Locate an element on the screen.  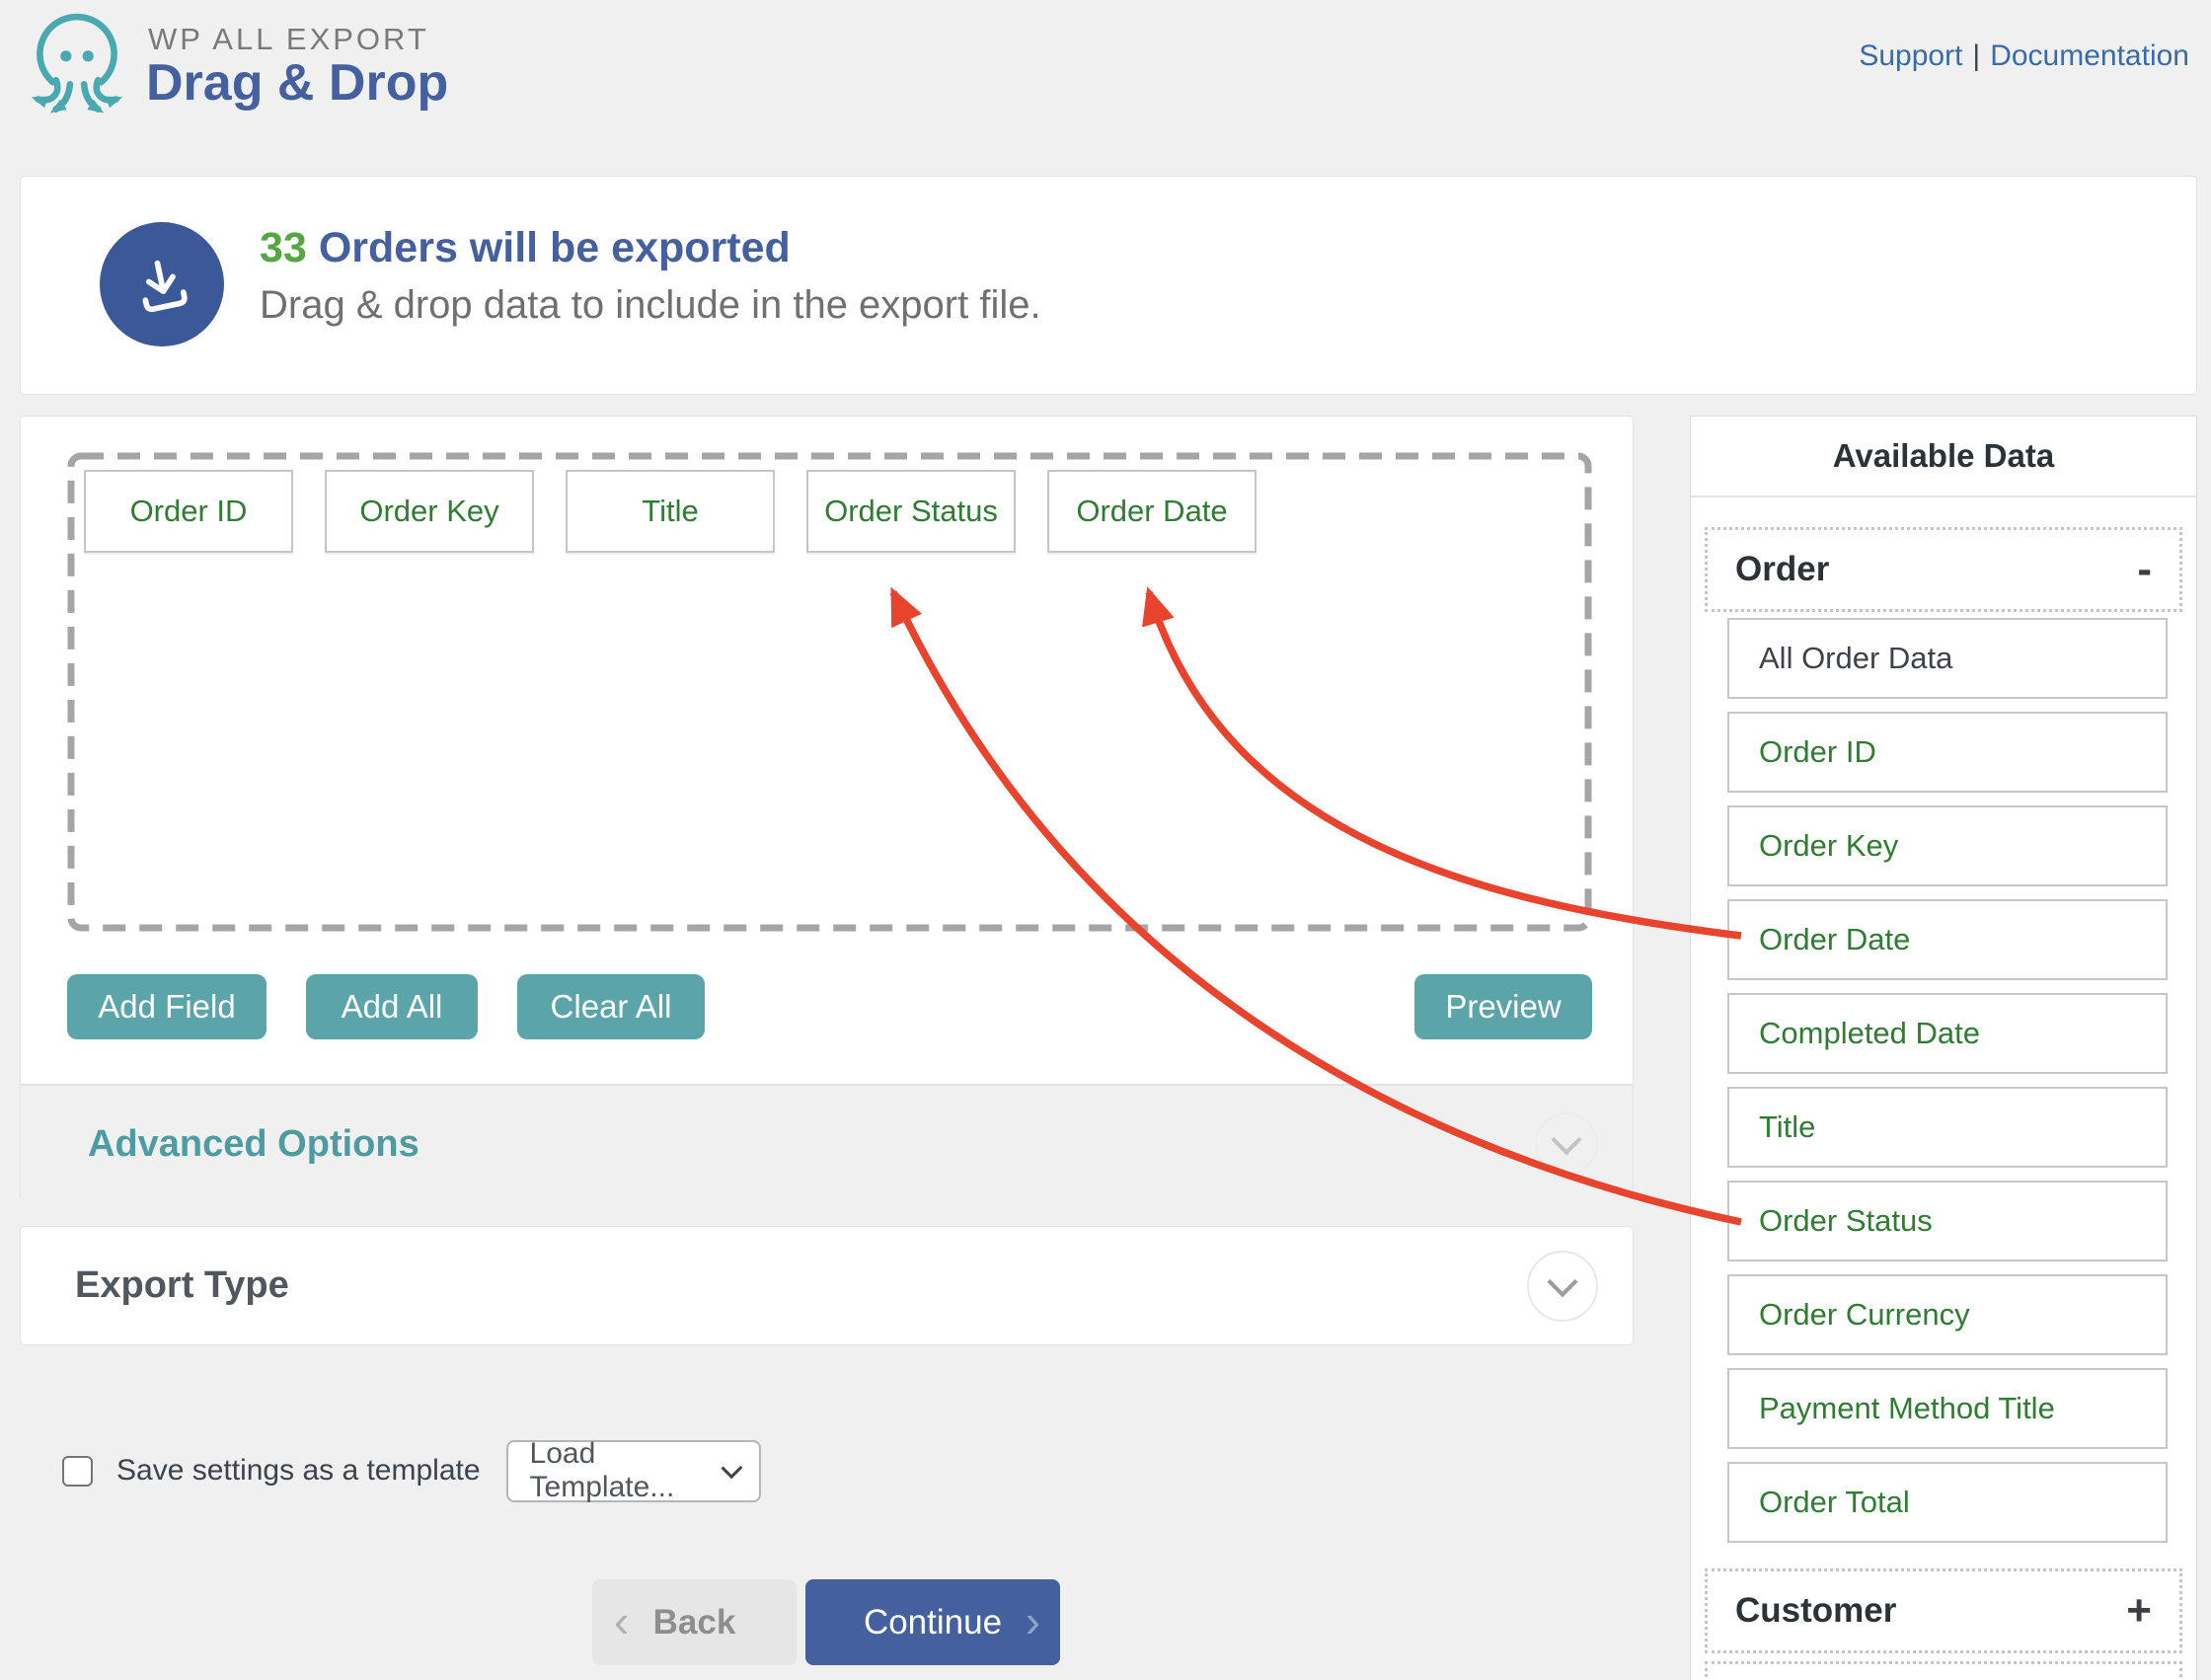
sidebar-item: Order ID is located at coordinates (1948, 752).